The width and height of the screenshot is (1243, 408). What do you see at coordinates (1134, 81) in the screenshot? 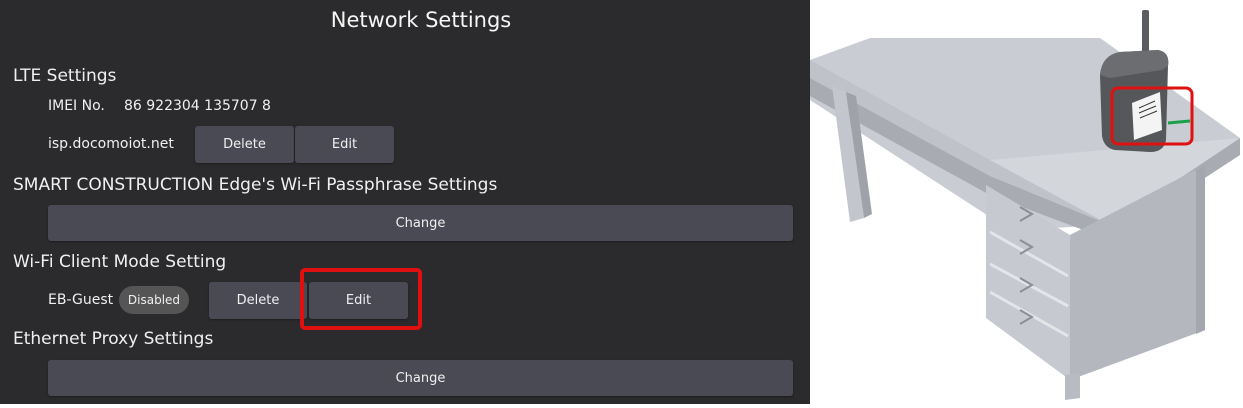
I see `edge-device` at bounding box center [1134, 81].